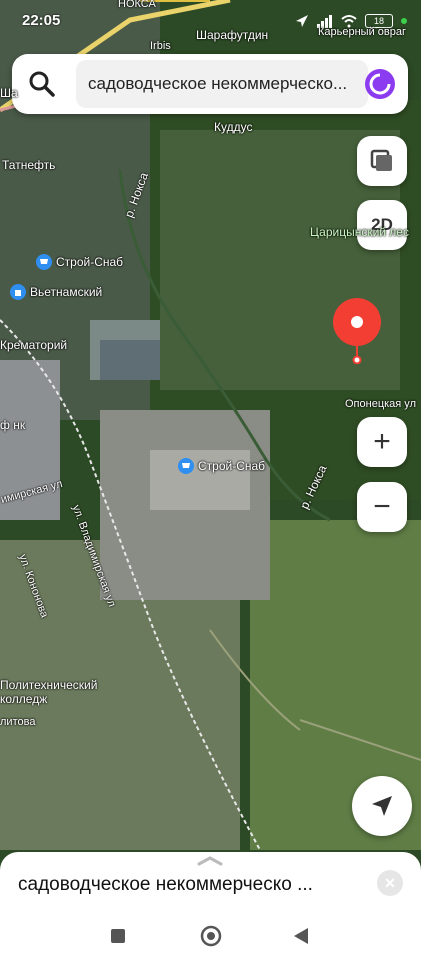 The height and width of the screenshot is (960, 421). I want to click on poi-tatneft: Татнефть, so click(28, 165).